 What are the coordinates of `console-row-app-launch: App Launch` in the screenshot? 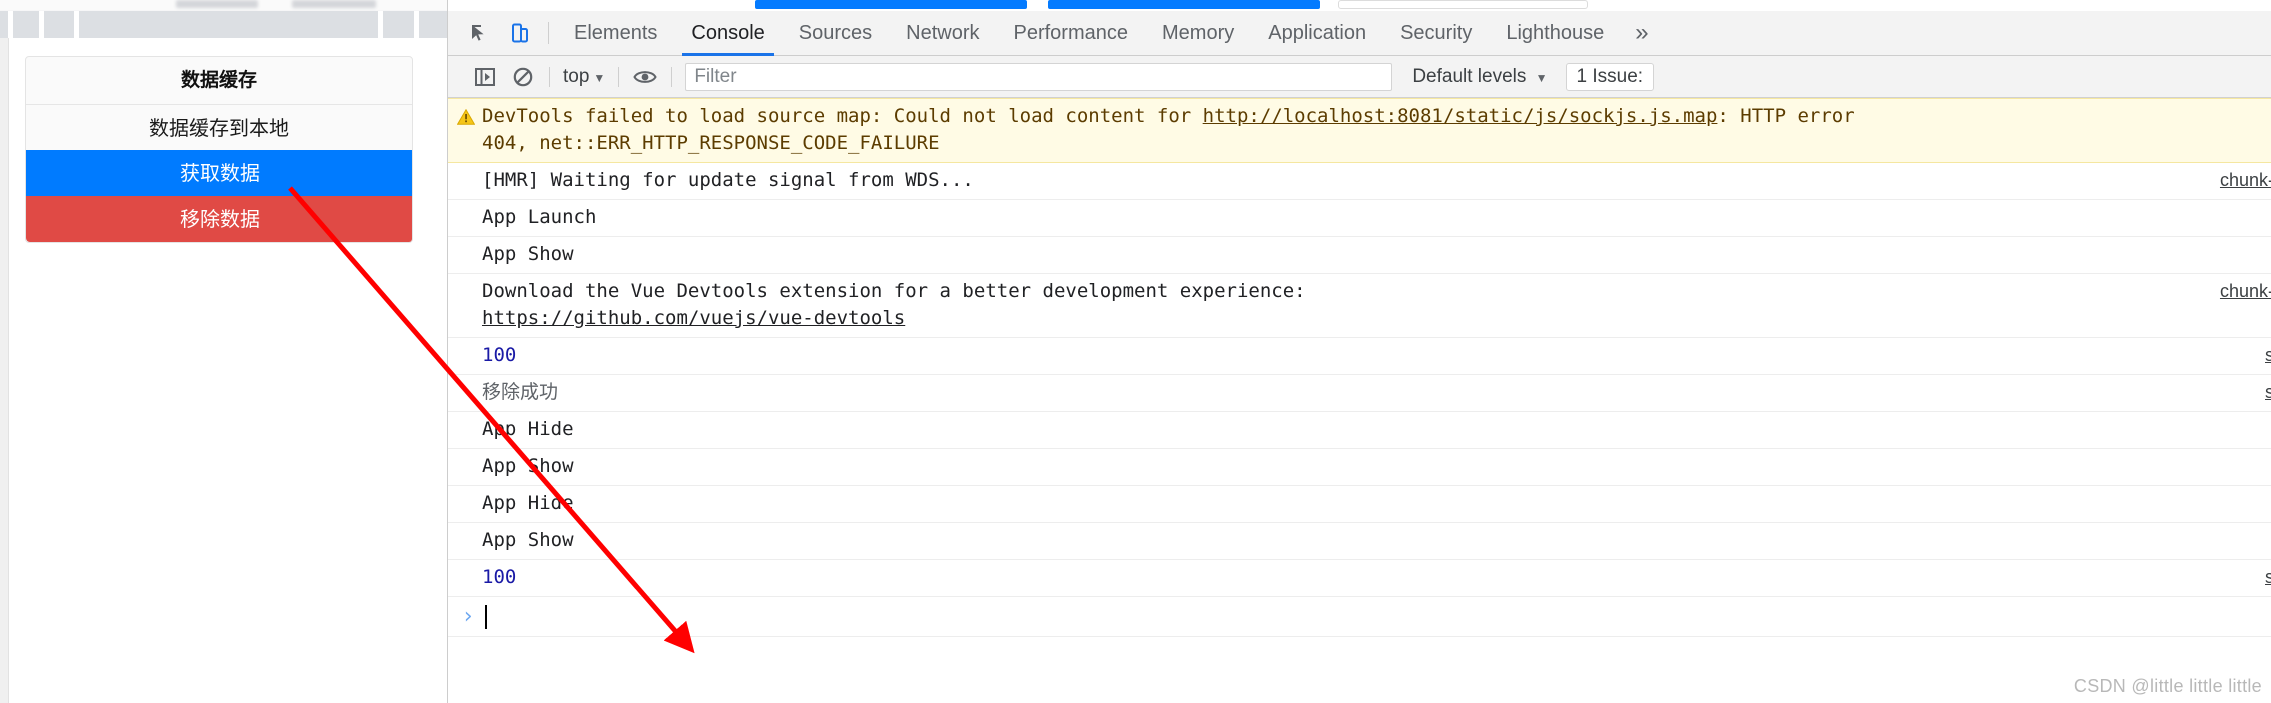 It's located at (1359, 218).